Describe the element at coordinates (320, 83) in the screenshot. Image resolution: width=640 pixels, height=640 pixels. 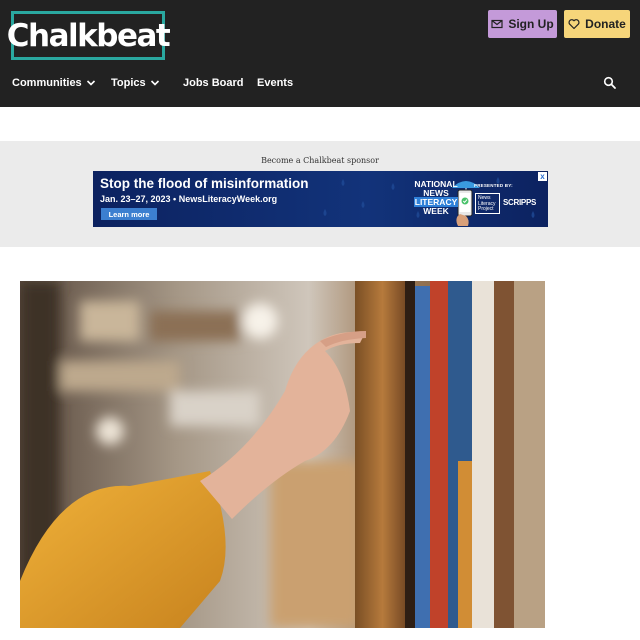
I see `main-nav: Communities Topics Jobs Board Events` at that location.